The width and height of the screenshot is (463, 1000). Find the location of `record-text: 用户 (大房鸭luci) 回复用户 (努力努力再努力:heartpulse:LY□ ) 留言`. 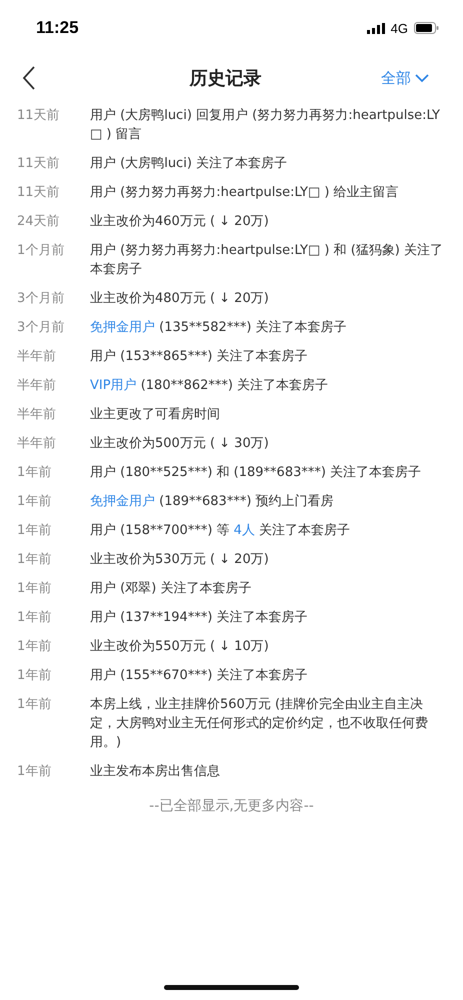

record-text: 用户 (大房鸭luci) 回复用户 (努力努力再努力:heartpulse:LY□ ) 留言 is located at coordinates (265, 125).